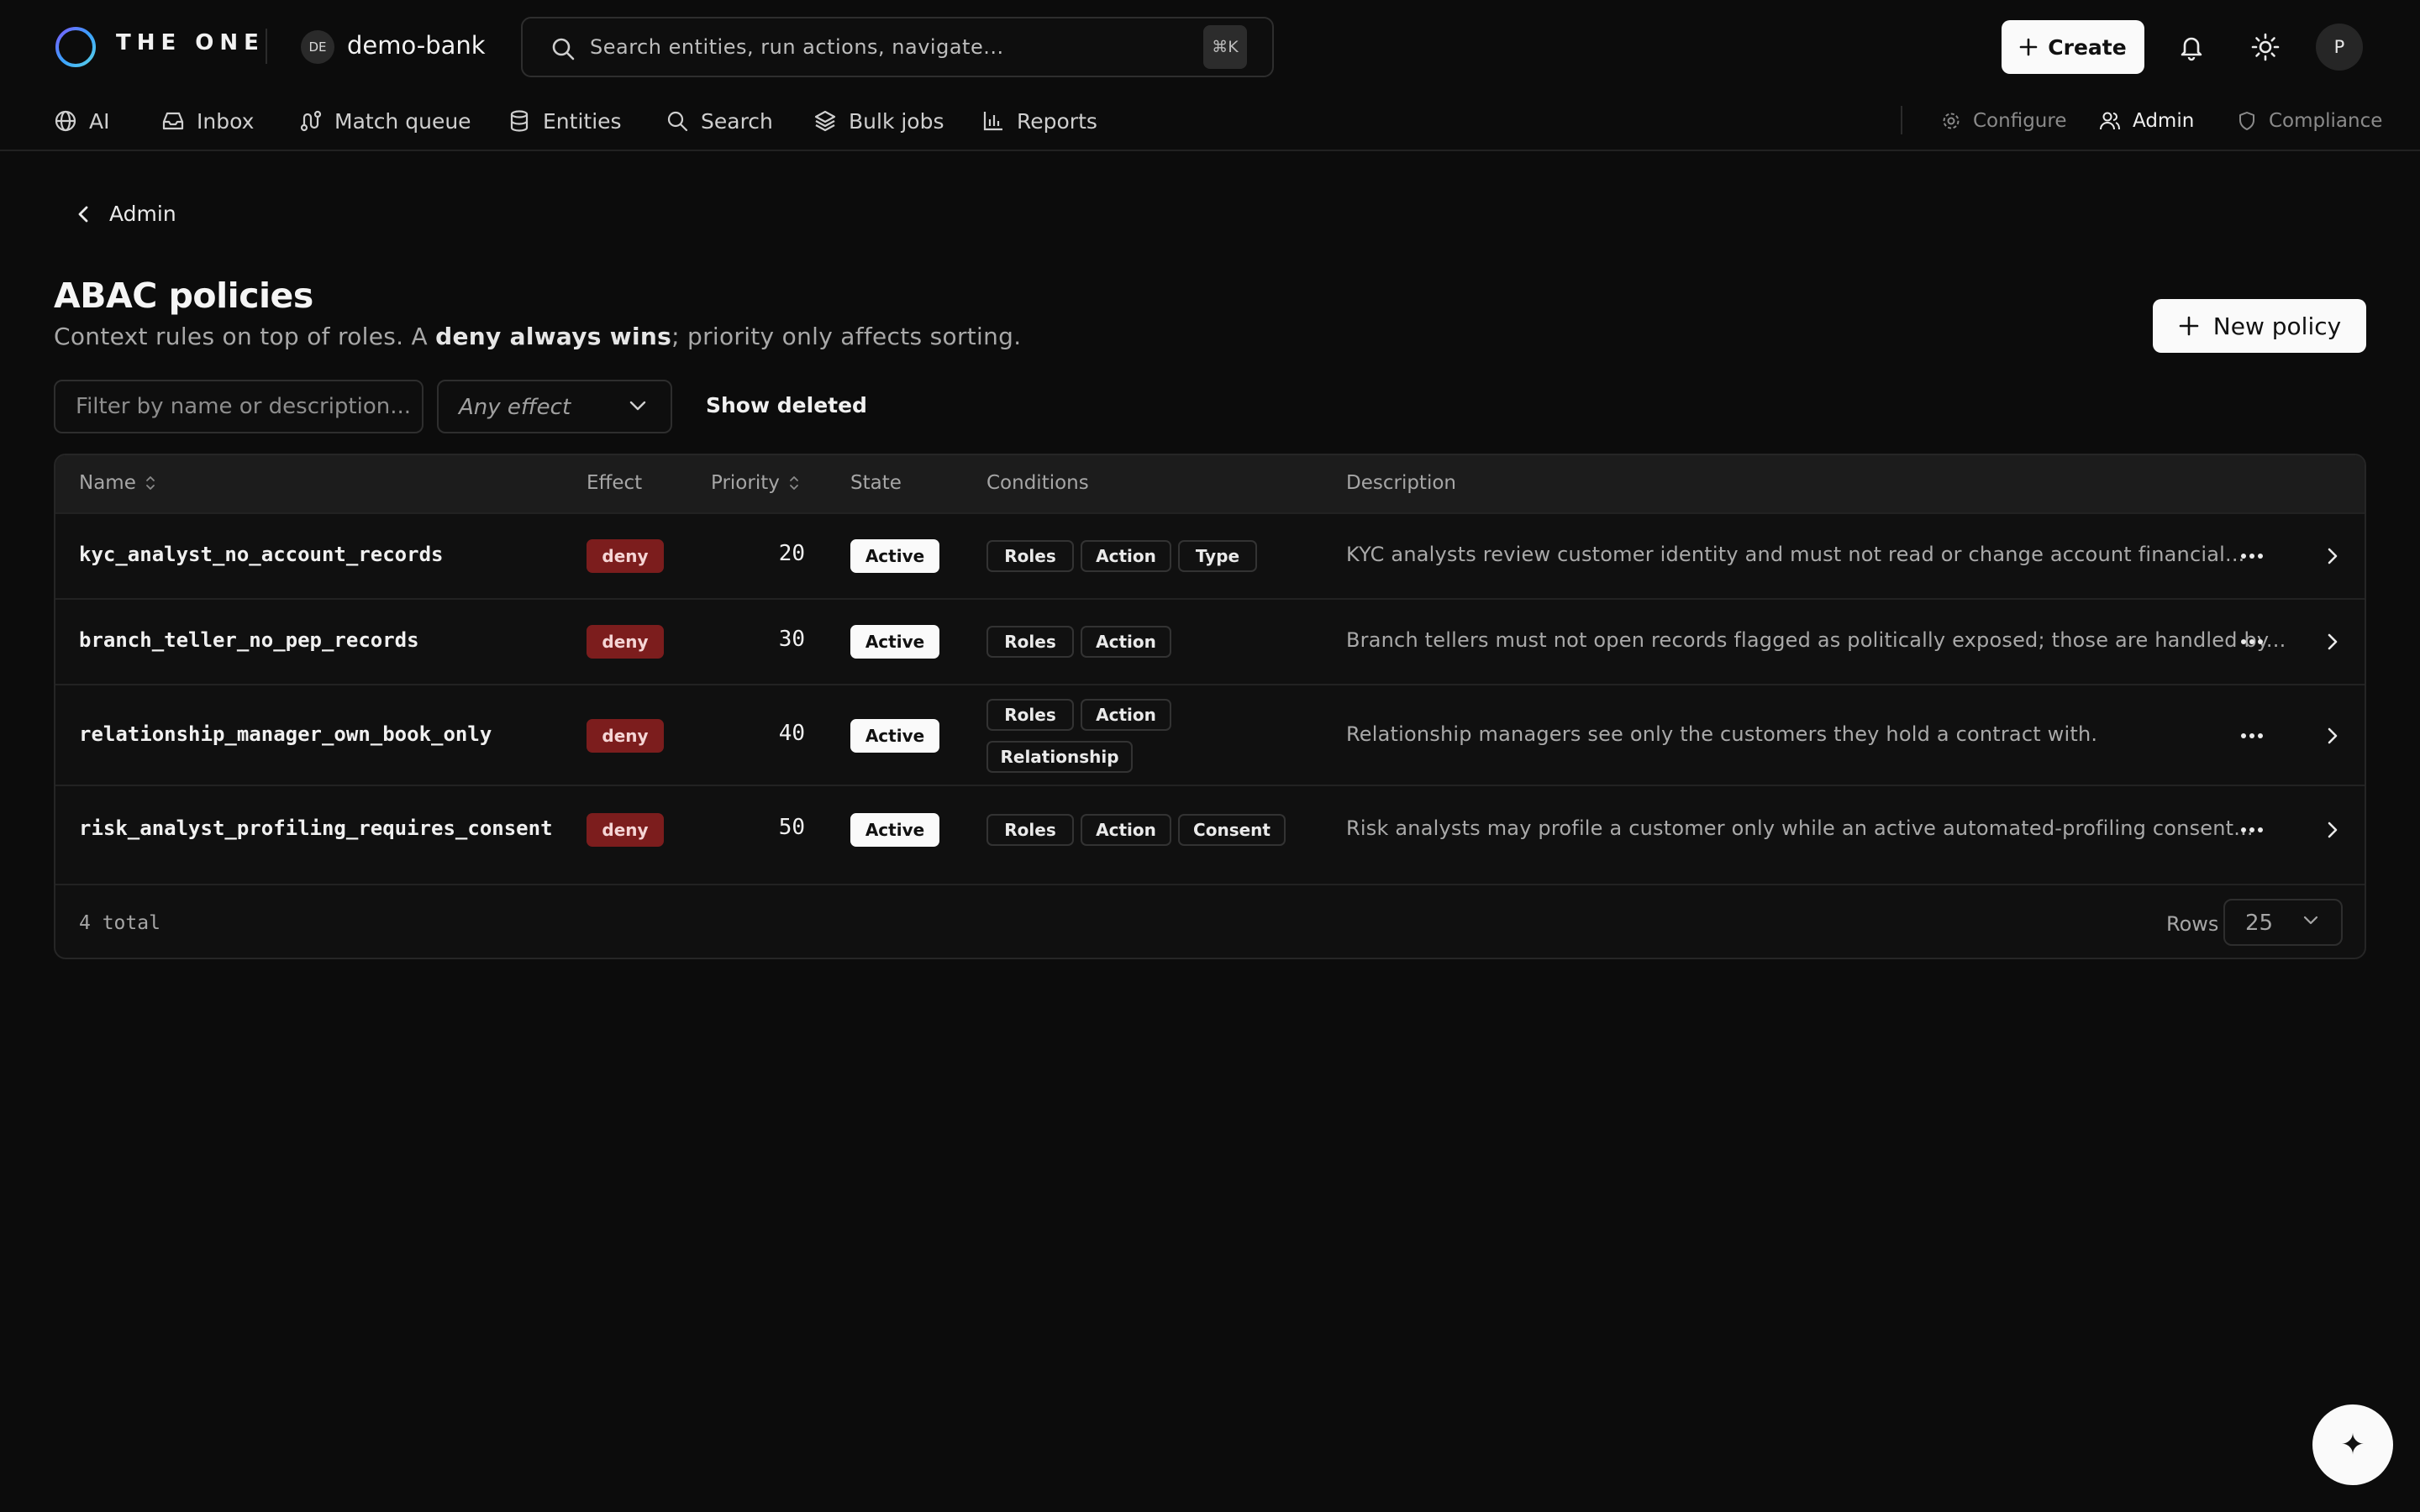 Image resolution: width=2420 pixels, height=1512 pixels. I want to click on priority-value: 50, so click(792, 827).